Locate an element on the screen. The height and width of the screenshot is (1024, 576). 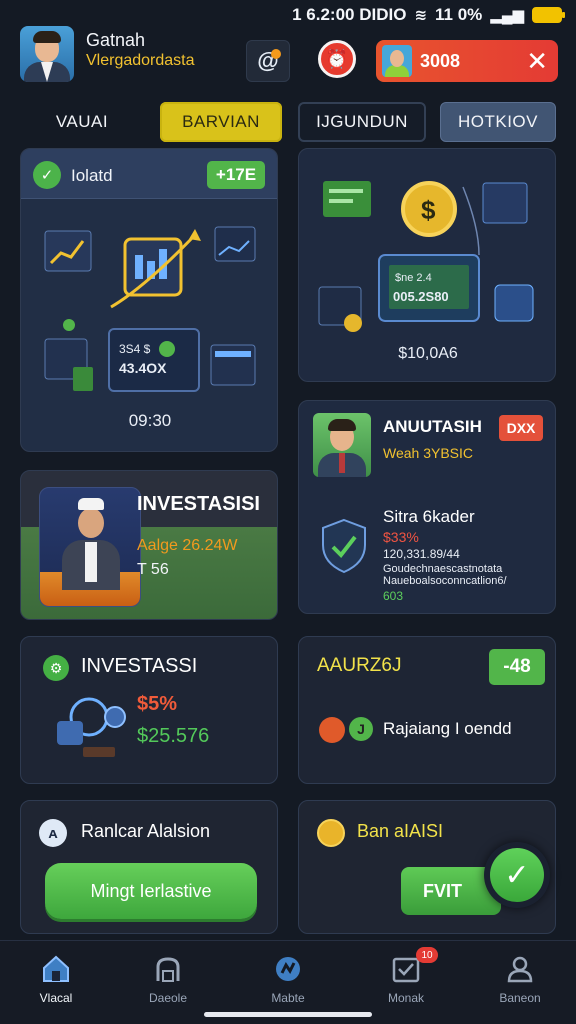
alert-text: 3008 is located at coordinates (440, 61).